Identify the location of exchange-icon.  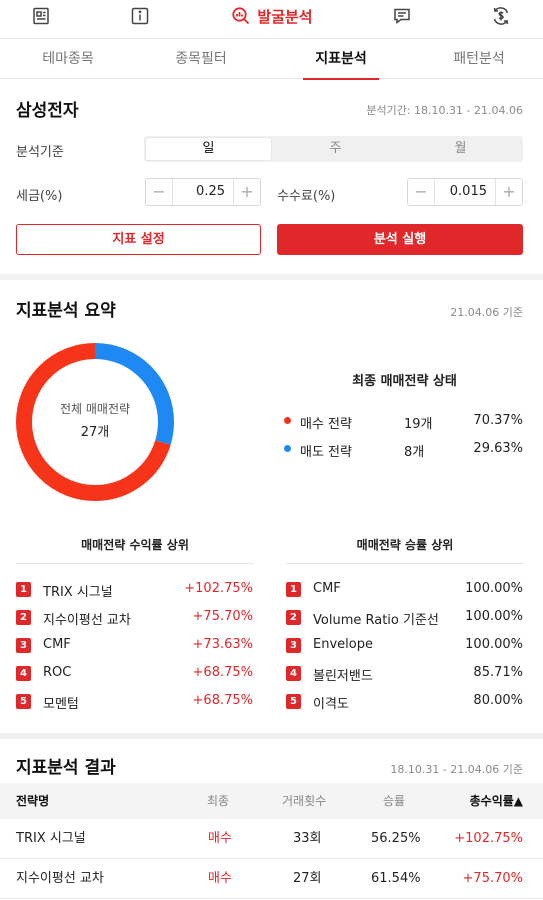
(501, 16).